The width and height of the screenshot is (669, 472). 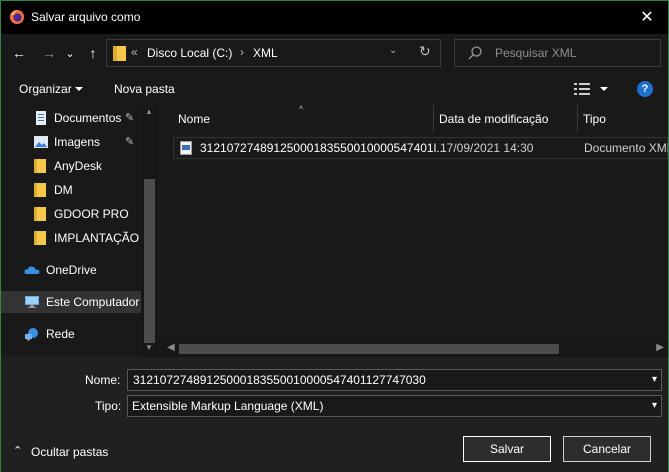 I want to click on recent-locations-button: ⌄, so click(x=70, y=53).